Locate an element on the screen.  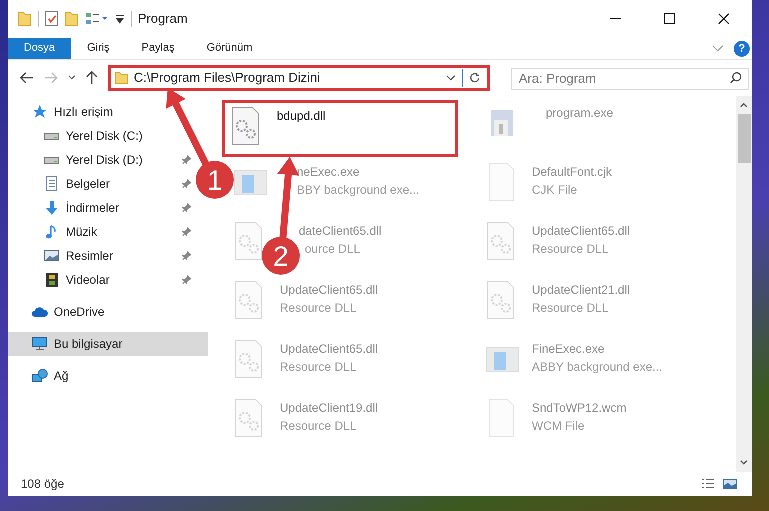
path-text: C:\Program Files\Program Dizini is located at coordinates (228, 78).